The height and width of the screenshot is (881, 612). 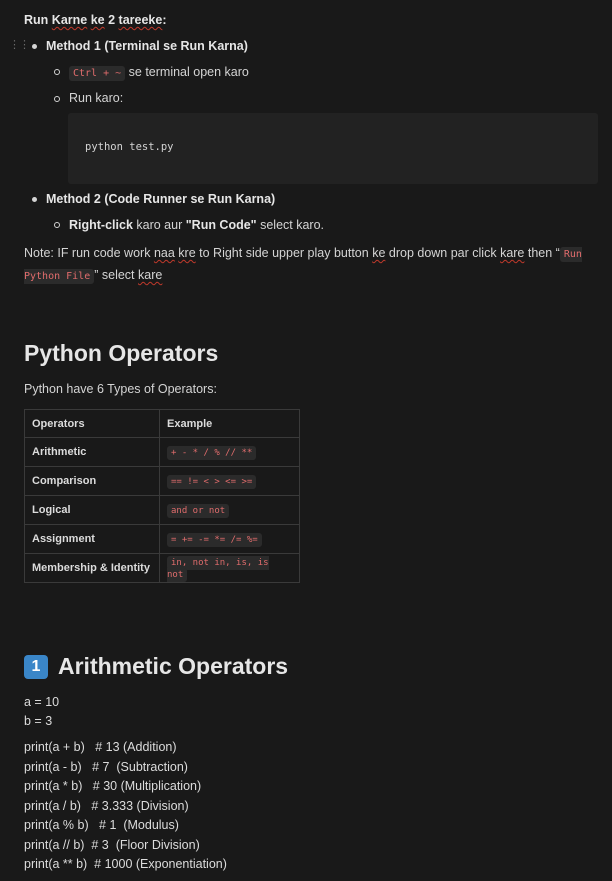 I want to click on code-text: python test.py, so click(x=129, y=147).